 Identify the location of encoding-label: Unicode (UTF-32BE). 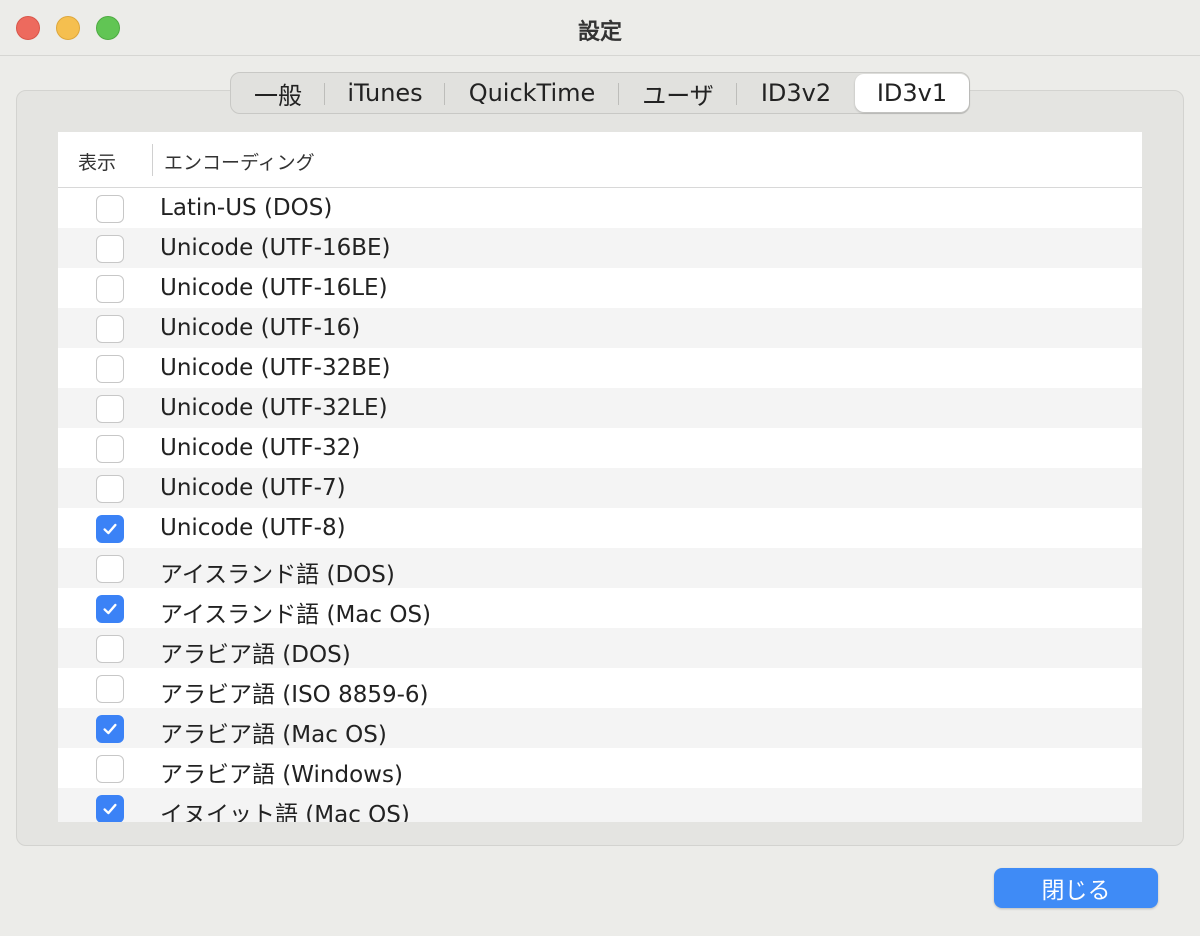
(275, 368).